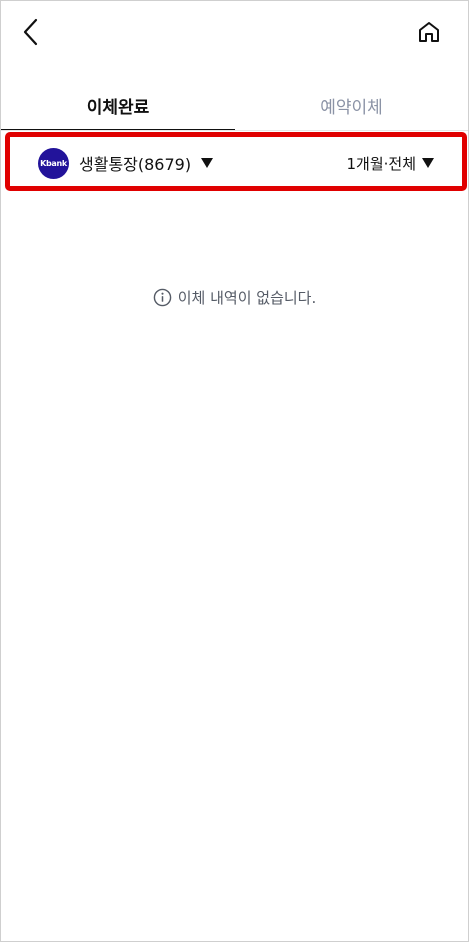 The image size is (469, 942). I want to click on empty-state: 이체 내역이 없습니다., so click(234, 297).